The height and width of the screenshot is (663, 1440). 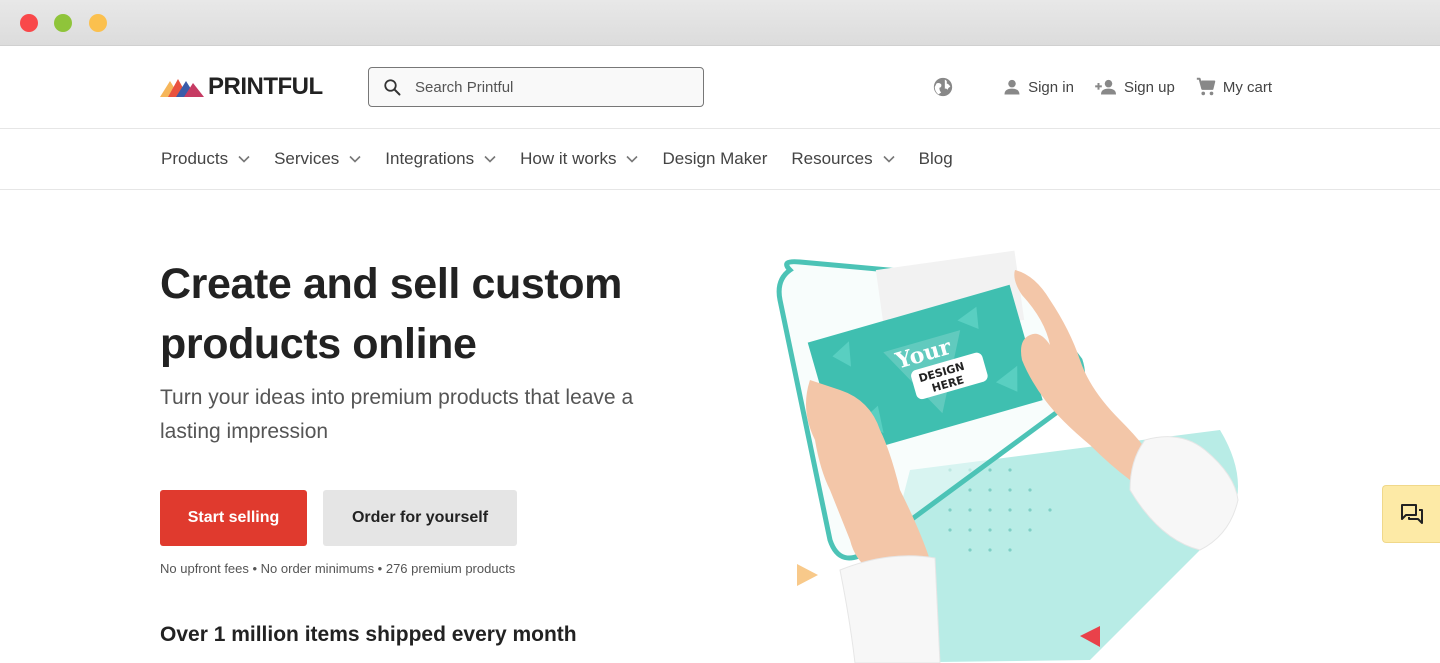 What do you see at coordinates (568, 158) in the screenshot?
I see `nav-how-it-works-label: How it works` at bounding box center [568, 158].